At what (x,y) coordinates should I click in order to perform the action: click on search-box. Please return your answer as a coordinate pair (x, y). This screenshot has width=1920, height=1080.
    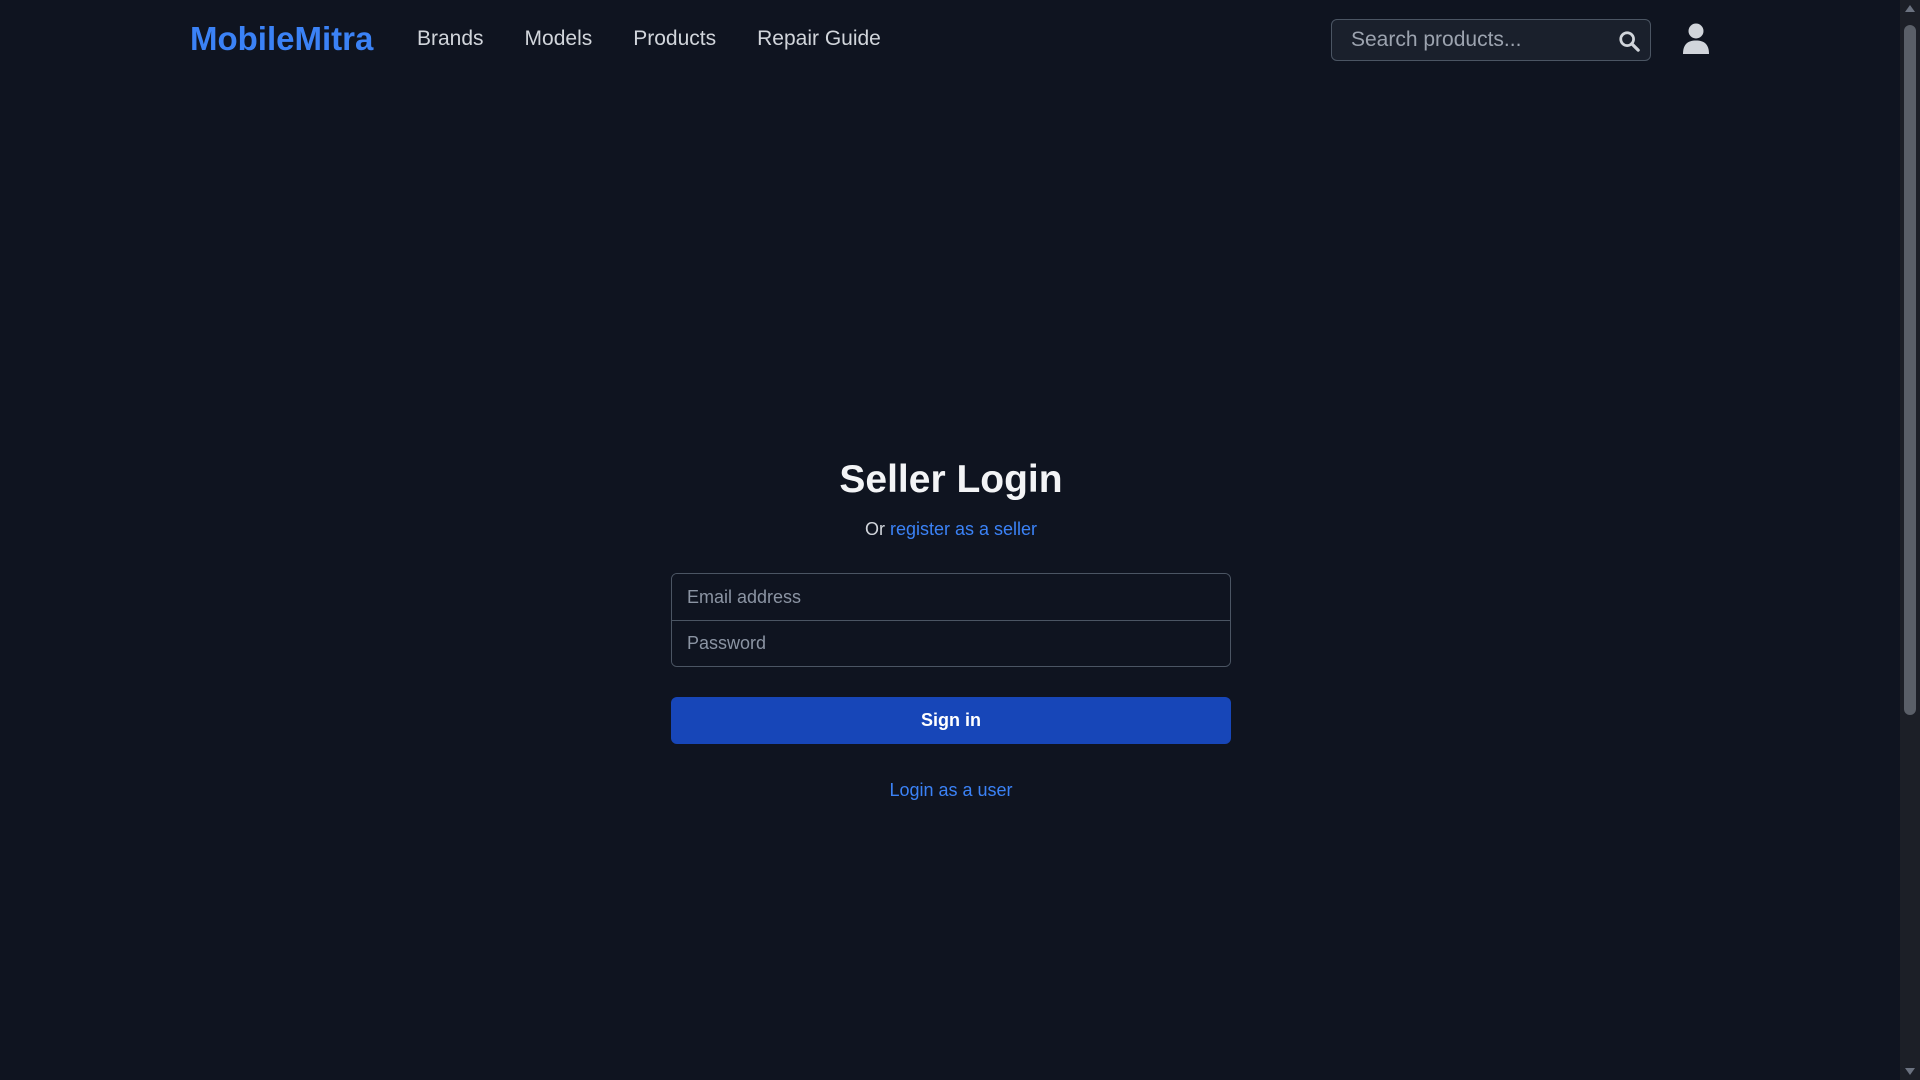
    Looking at the image, I should click on (1491, 40).